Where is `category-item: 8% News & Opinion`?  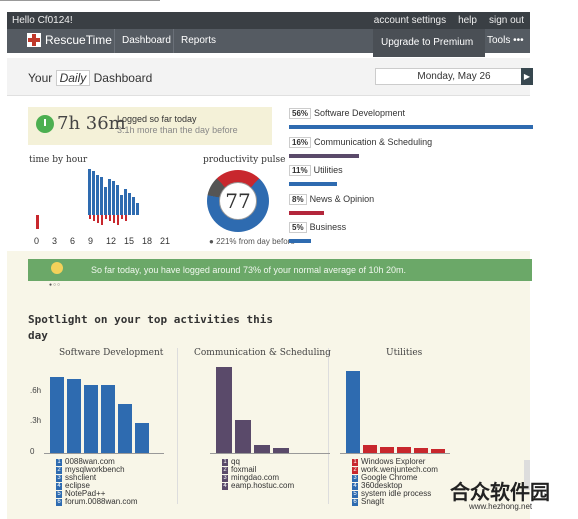 category-item: 8% News & Opinion is located at coordinates (332, 199).